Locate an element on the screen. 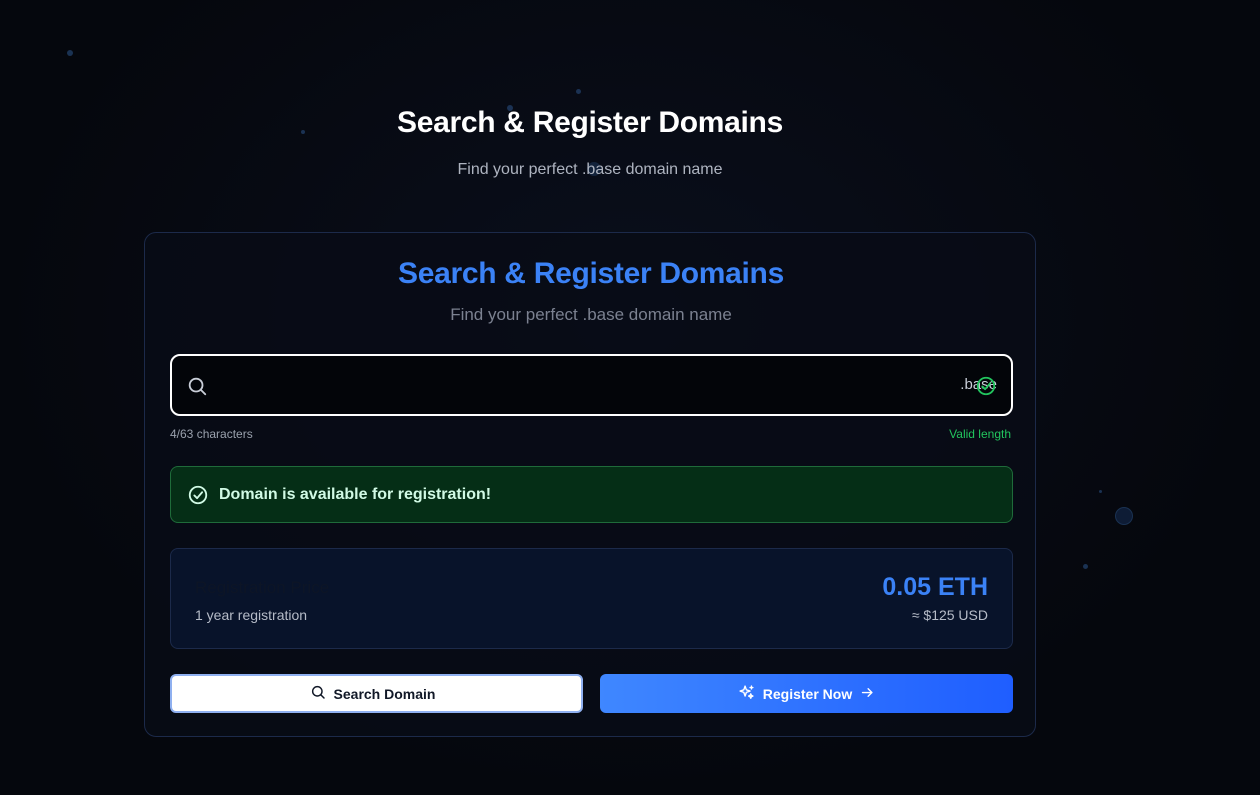 This screenshot has width=1260, height=795. registration-duration: 1 year registration is located at coordinates (251, 615).